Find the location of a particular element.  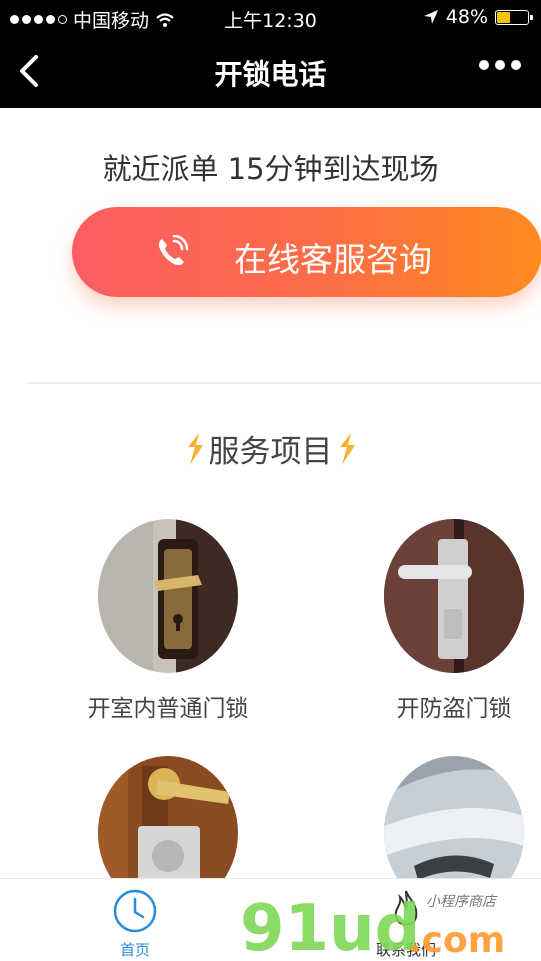

svg-text: 小程序商店 is located at coordinates (462, 902).